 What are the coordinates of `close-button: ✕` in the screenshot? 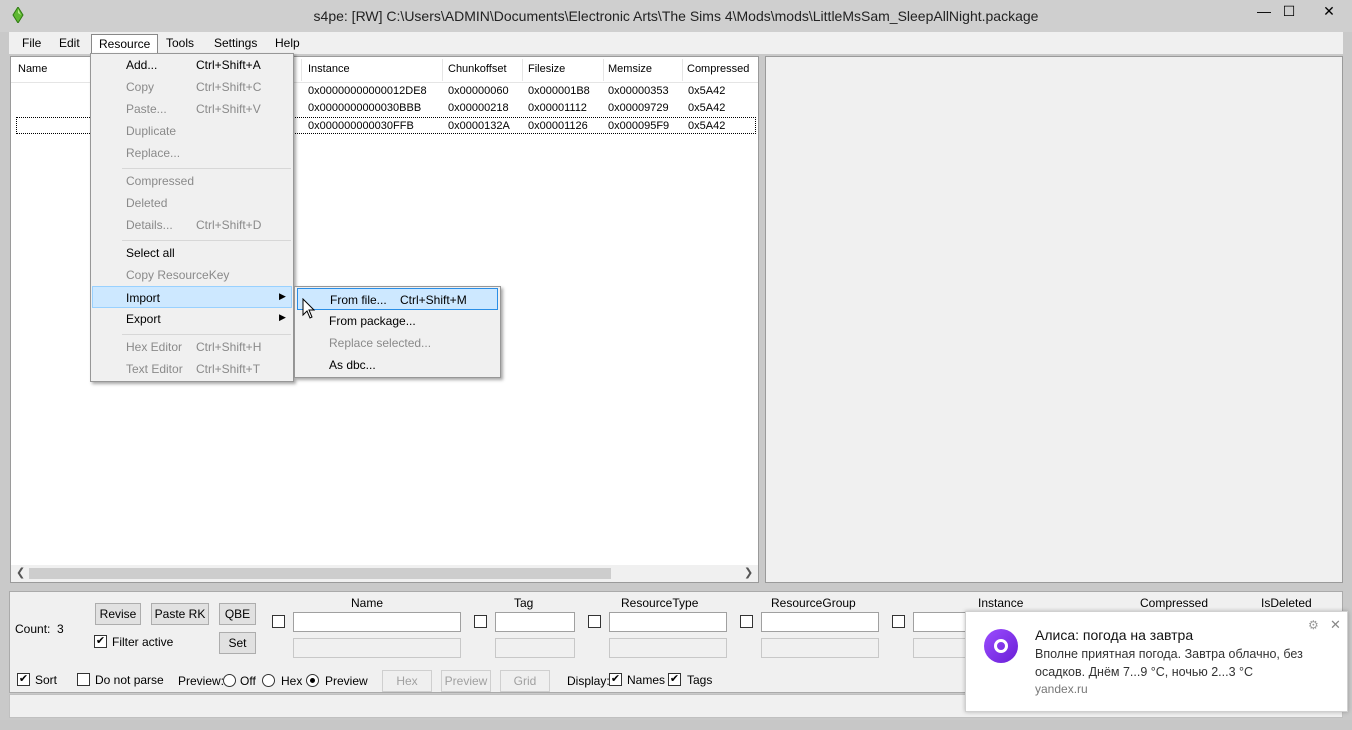 It's located at (1329, 12).